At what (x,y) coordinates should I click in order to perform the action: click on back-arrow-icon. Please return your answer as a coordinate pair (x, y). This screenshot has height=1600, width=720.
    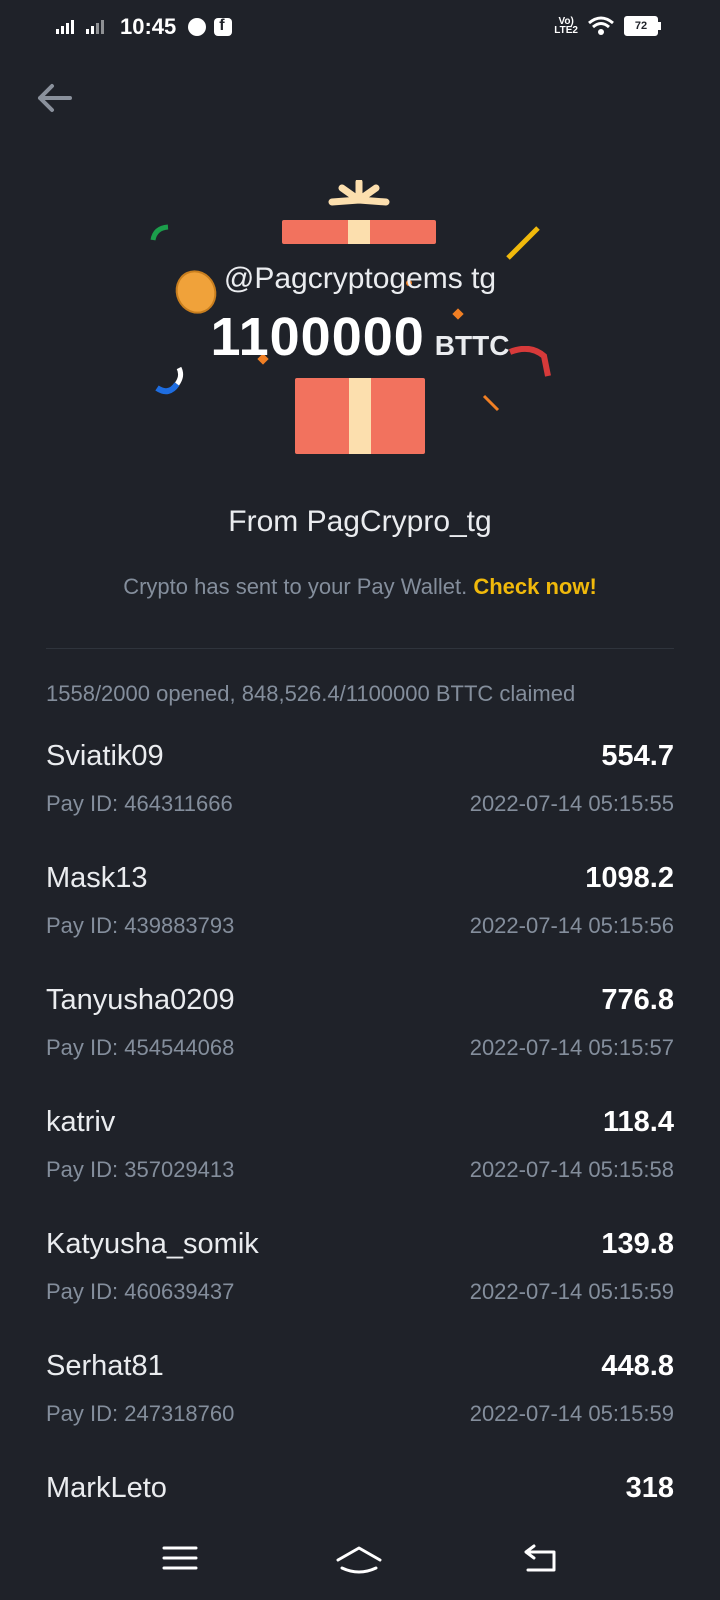
    Looking at the image, I should click on (55, 98).